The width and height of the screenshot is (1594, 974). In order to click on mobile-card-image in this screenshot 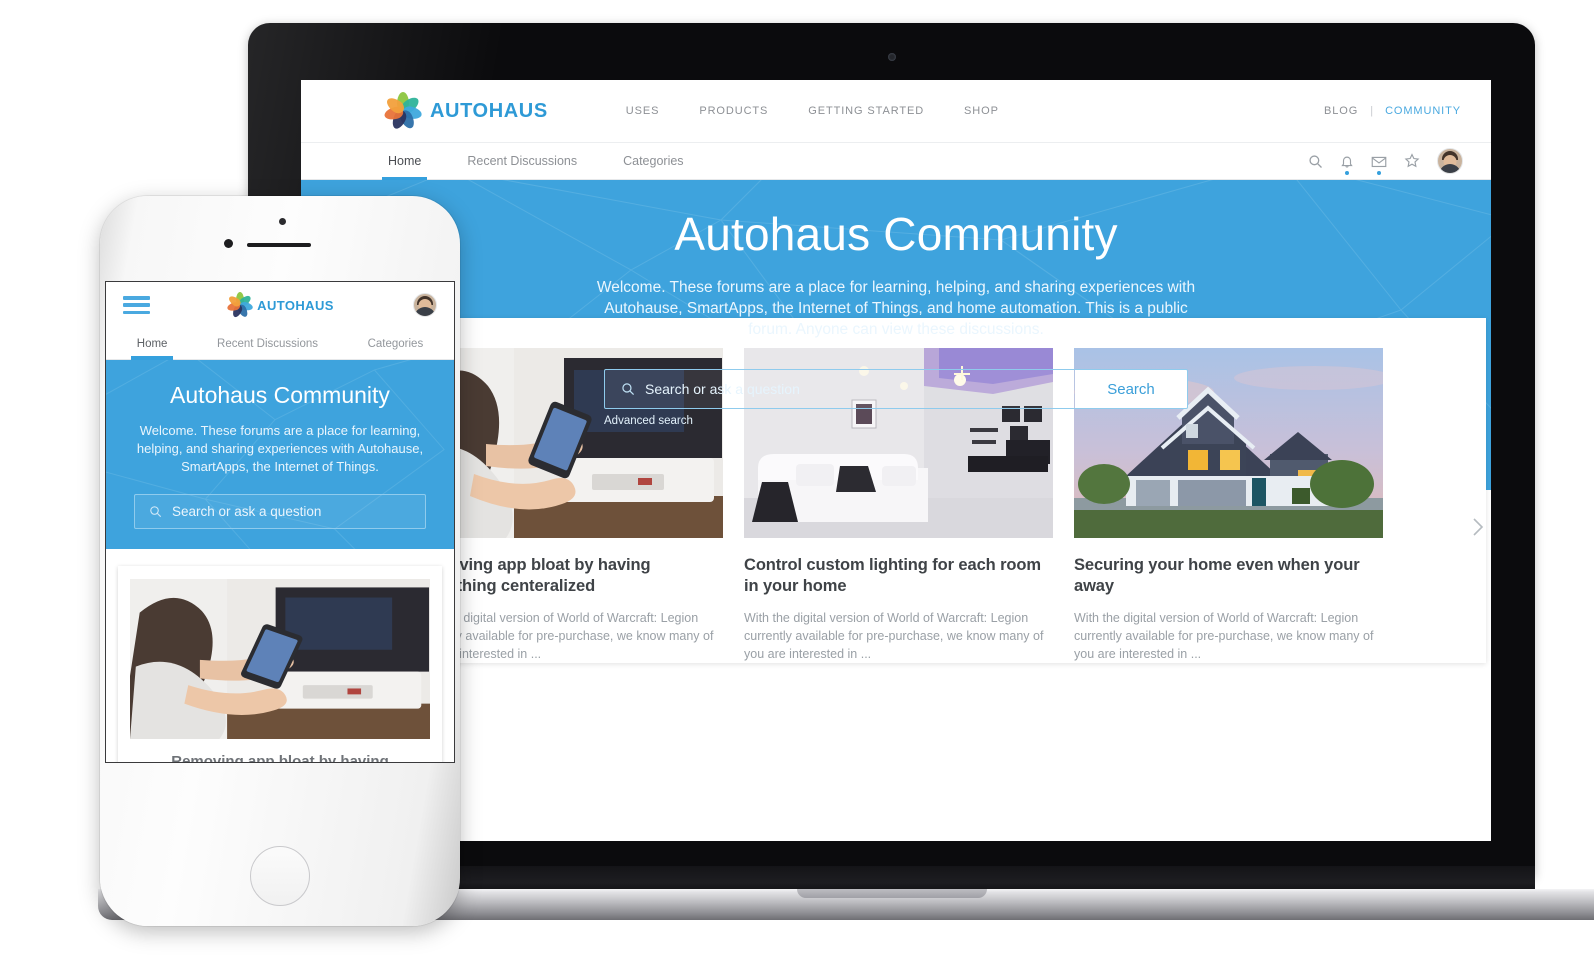, I will do `click(280, 659)`.